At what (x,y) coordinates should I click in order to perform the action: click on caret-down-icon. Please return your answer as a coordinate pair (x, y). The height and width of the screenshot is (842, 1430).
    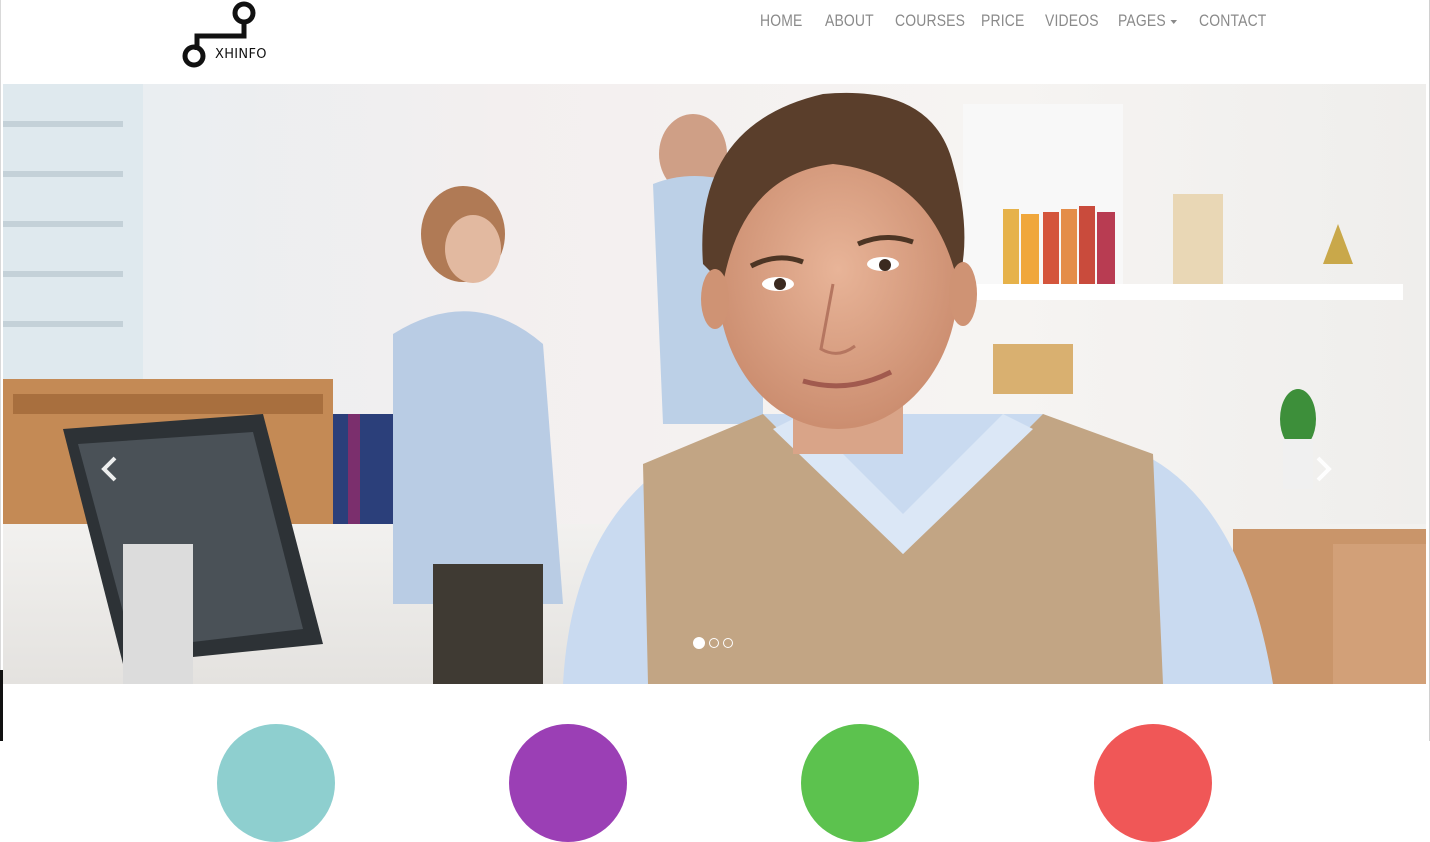
    Looking at the image, I should click on (1174, 21).